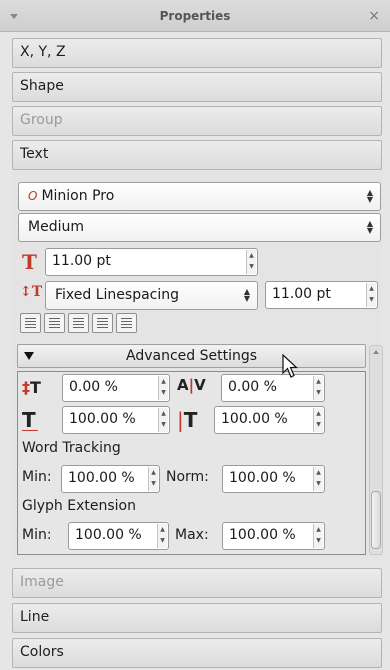 The image size is (390, 670). I want to click on glyph-extension-max-input: 100.00 % ▲ ▼, so click(273, 536).